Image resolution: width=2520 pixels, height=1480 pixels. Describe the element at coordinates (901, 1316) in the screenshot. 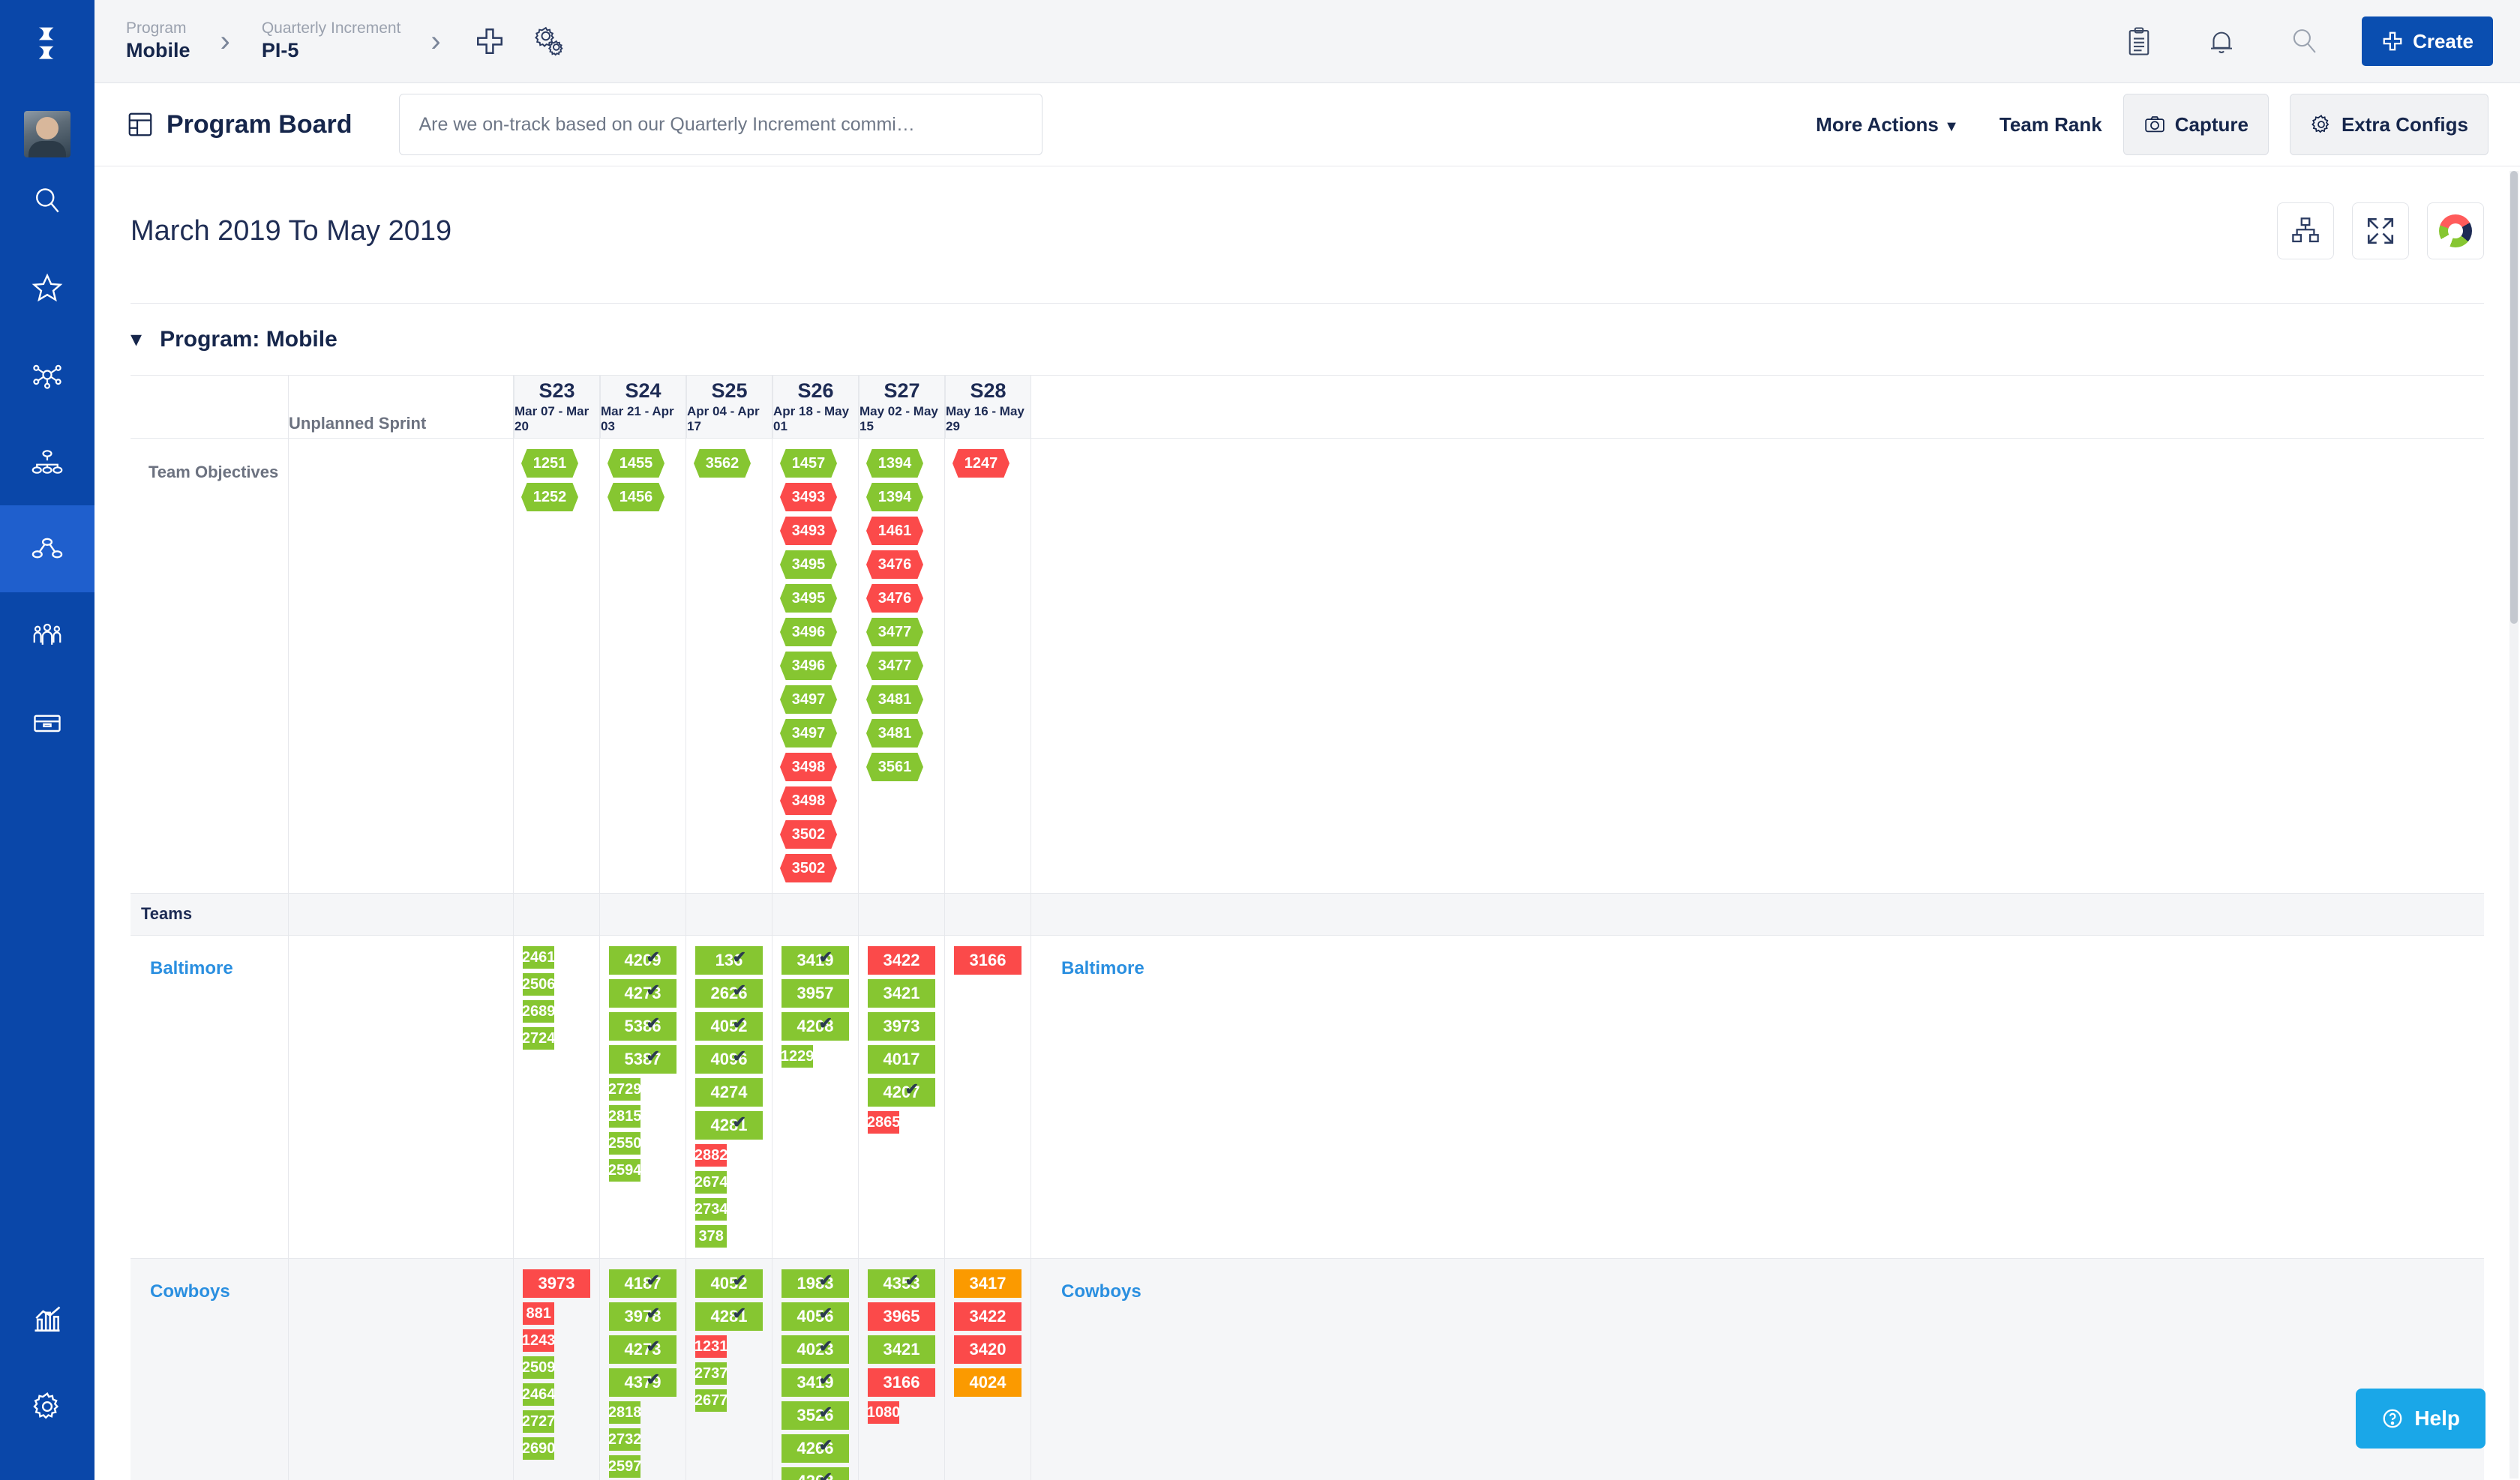

I see `work-item-card: 3965` at that location.